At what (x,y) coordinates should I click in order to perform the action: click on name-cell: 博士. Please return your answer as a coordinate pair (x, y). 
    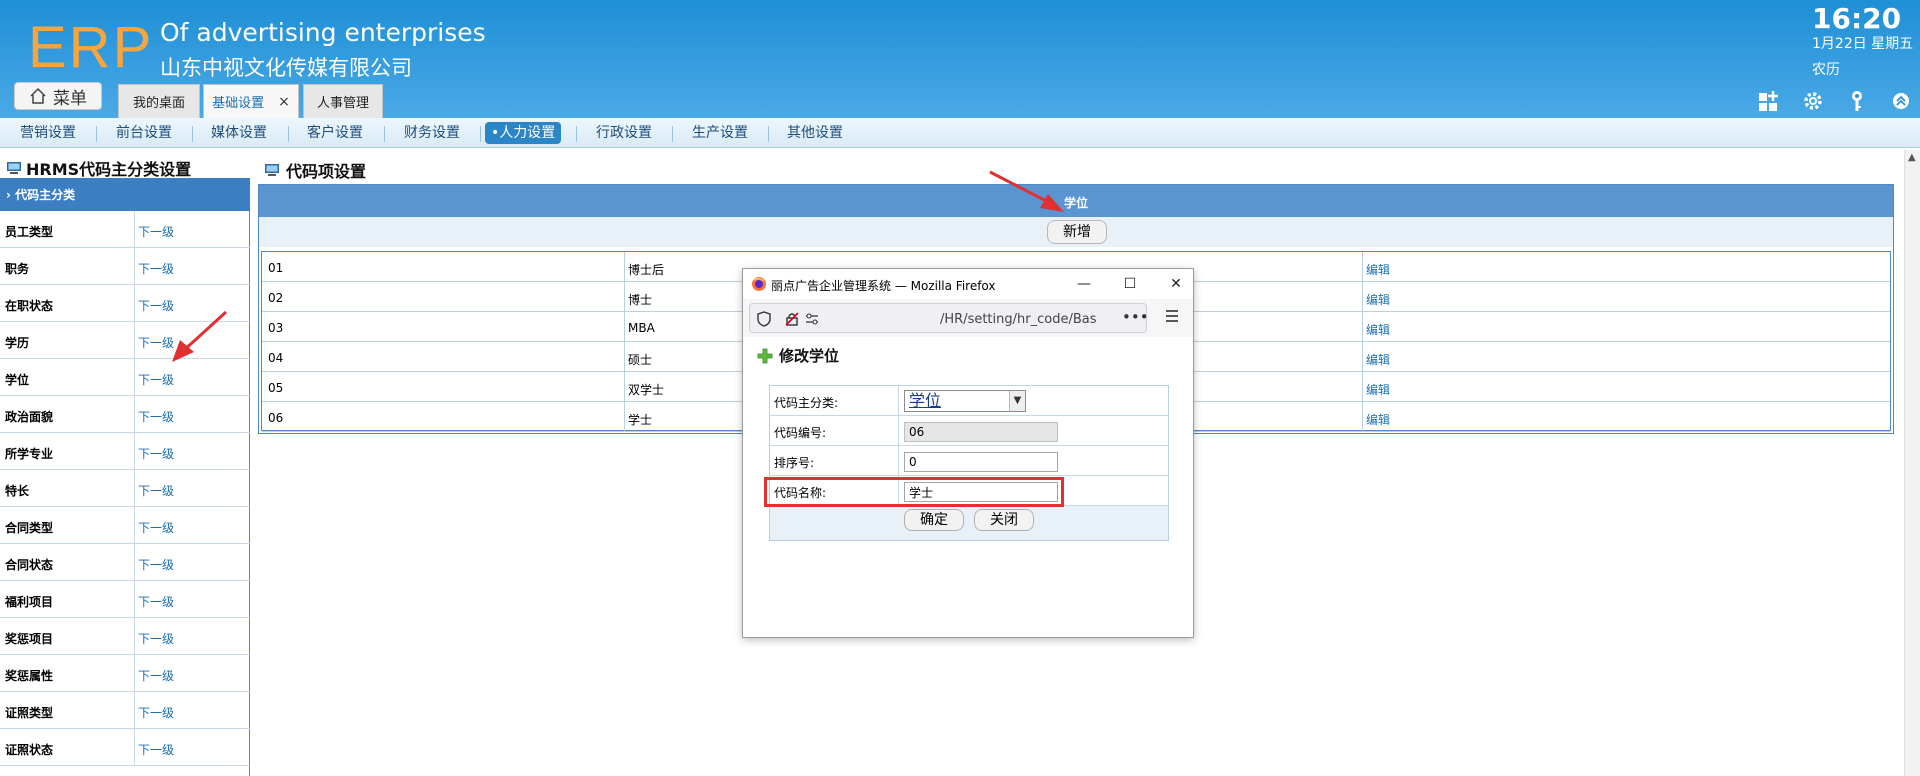
    Looking at the image, I should click on (640, 300).